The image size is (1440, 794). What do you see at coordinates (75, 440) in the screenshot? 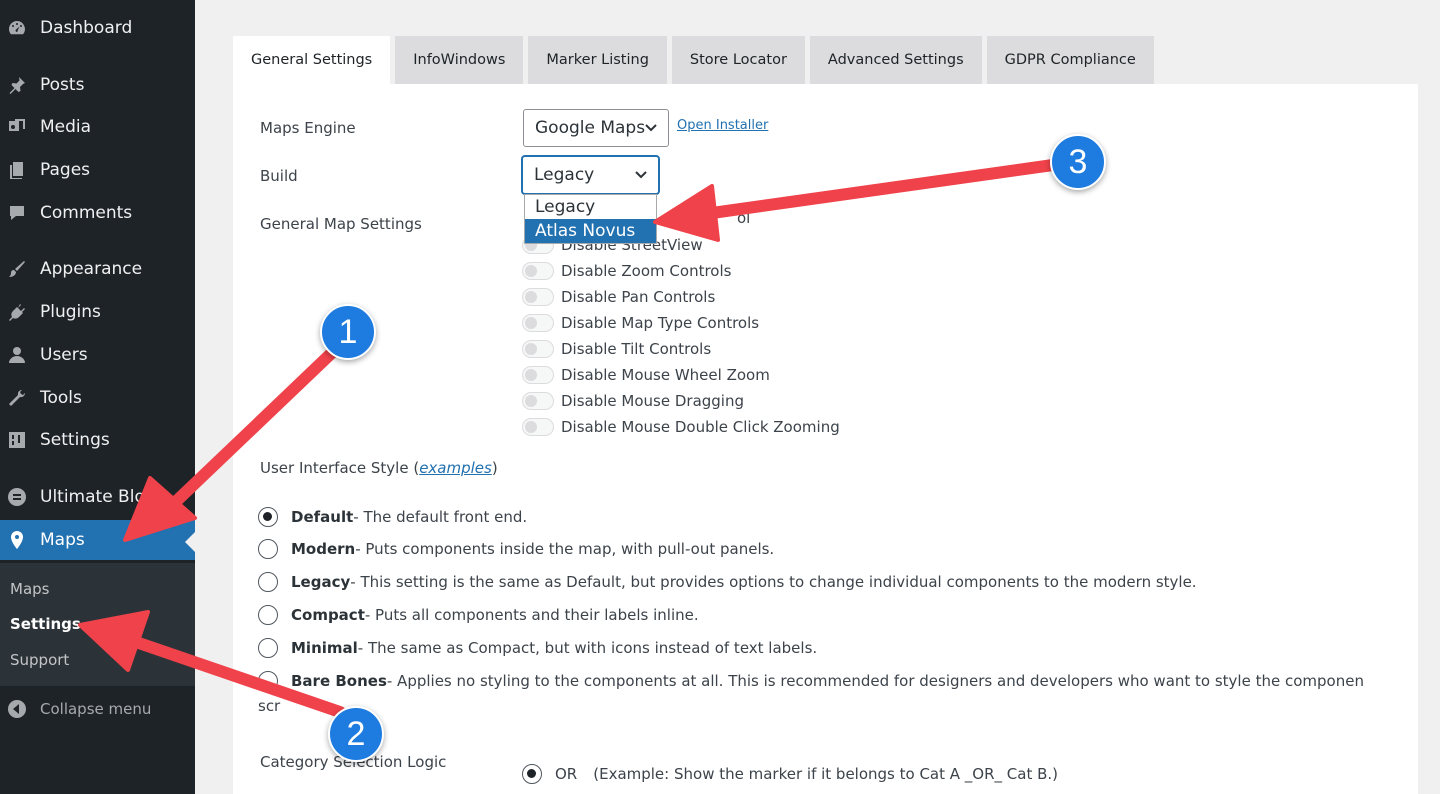
I see `menu-label: Settings` at bounding box center [75, 440].